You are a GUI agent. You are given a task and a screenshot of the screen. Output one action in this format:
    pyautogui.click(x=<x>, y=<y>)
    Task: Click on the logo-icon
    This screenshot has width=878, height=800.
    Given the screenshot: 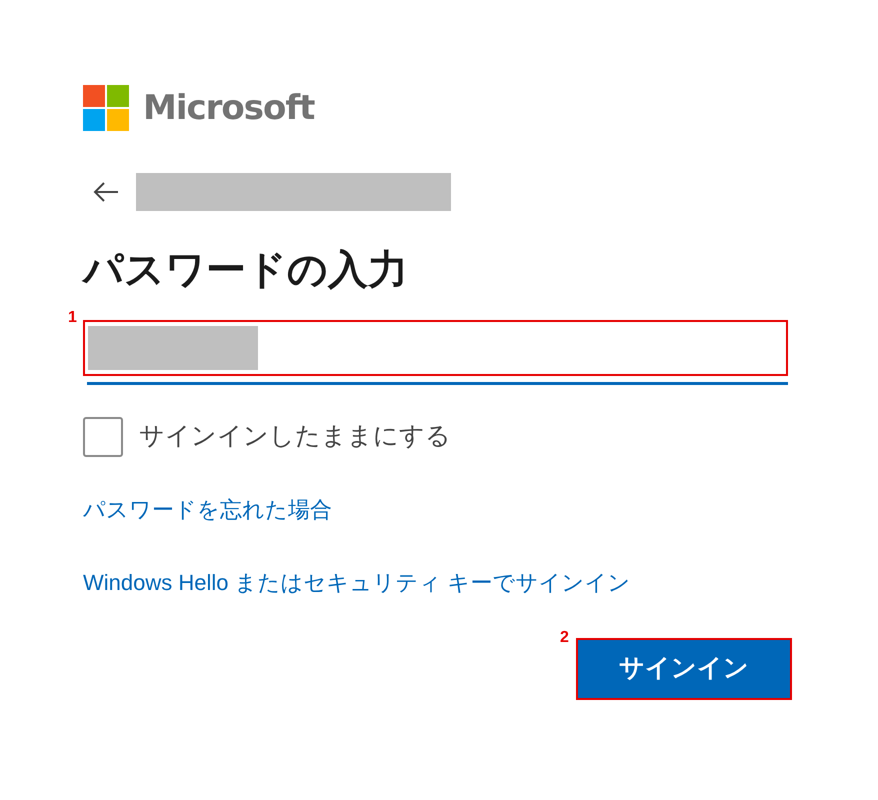 What is the action you would take?
    pyautogui.click(x=106, y=108)
    